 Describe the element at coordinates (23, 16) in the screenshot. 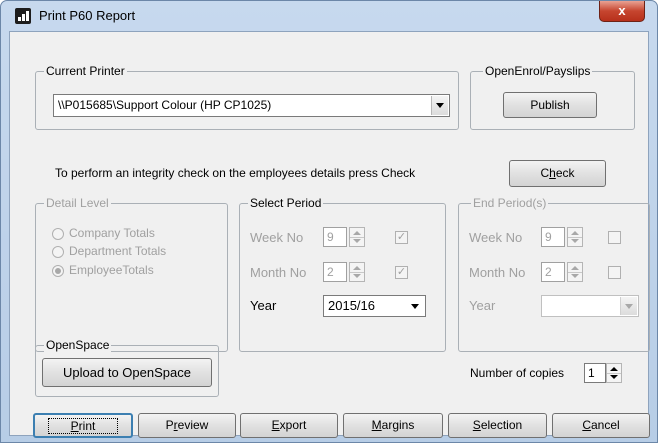

I see `app-icon` at that location.